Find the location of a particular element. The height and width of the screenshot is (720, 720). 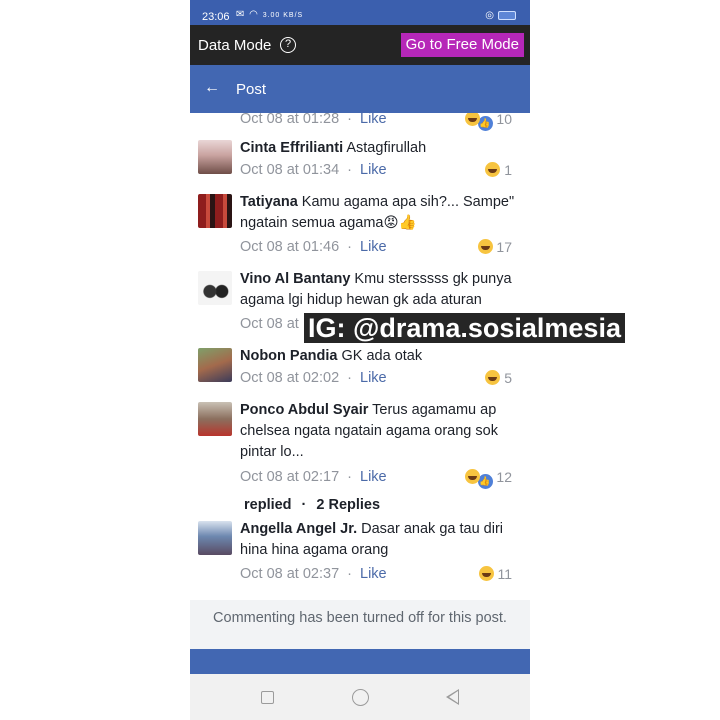

data-mode-bar: Data Mode ? Go to Free Mode is located at coordinates (360, 45).